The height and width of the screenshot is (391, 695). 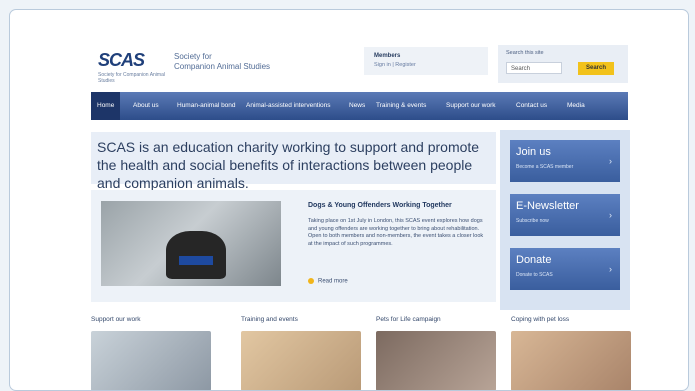 What do you see at coordinates (534, 68) in the screenshot?
I see `search-input: Search` at bounding box center [534, 68].